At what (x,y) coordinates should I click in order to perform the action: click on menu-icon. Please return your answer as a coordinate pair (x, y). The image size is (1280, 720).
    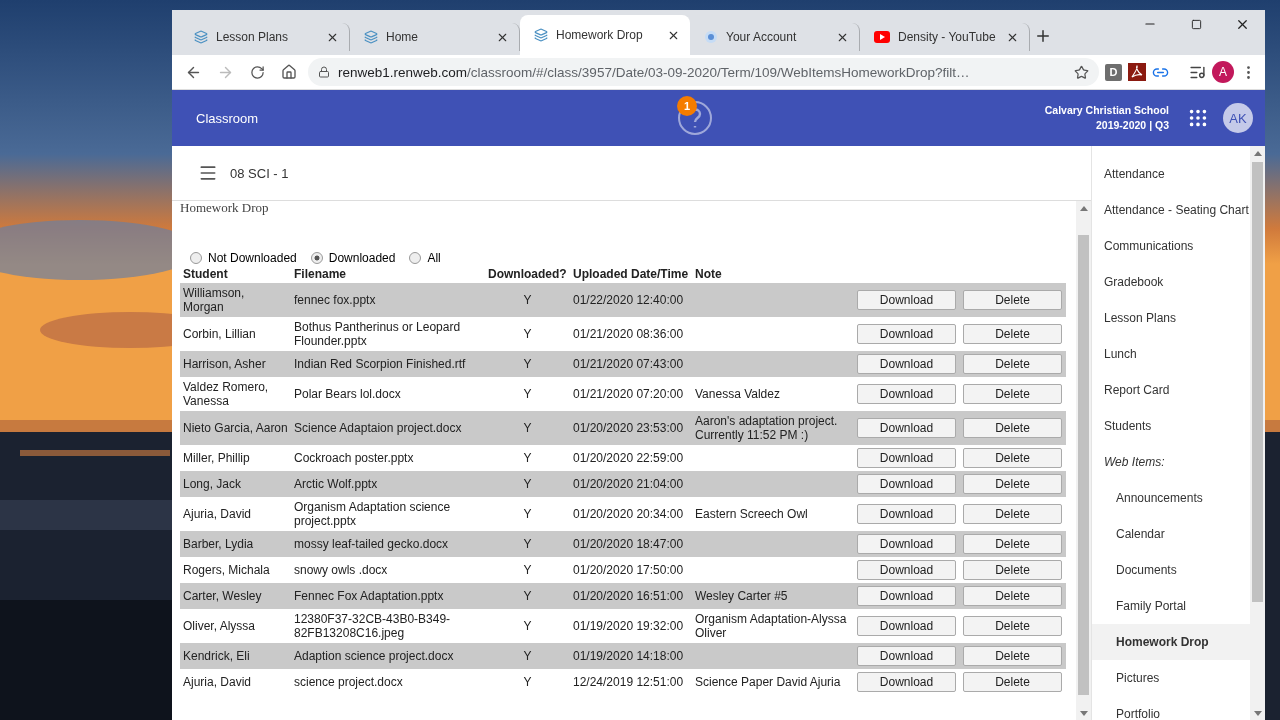
    Looking at the image, I should click on (208, 173).